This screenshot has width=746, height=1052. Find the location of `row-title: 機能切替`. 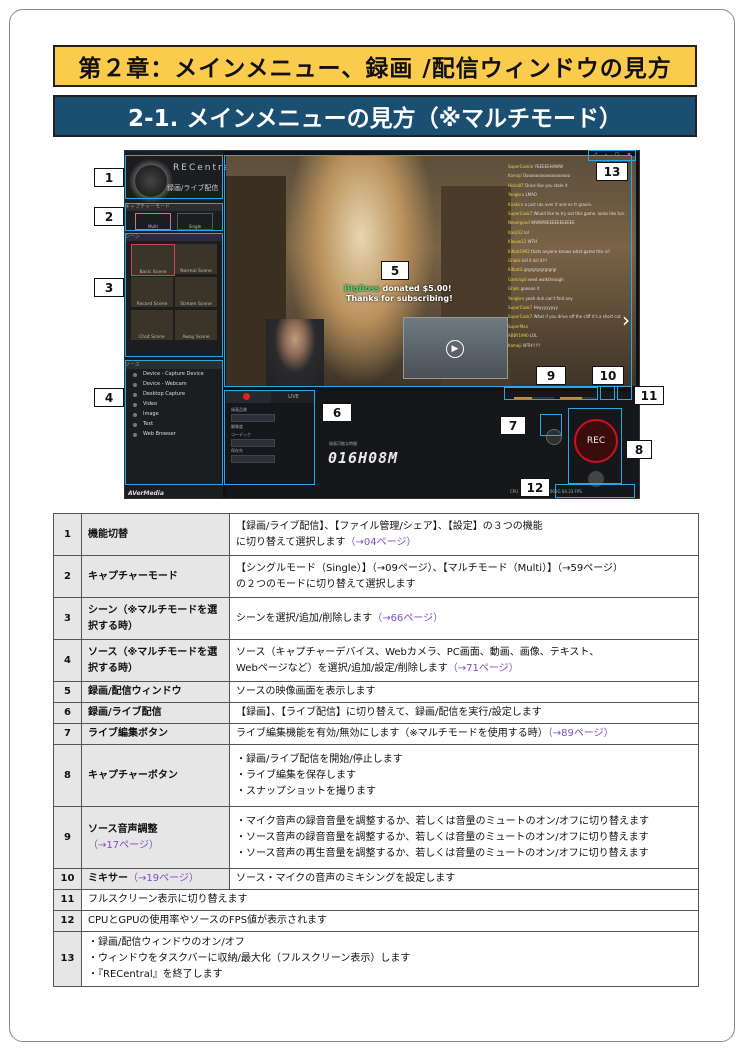

row-title: 機能切替 is located at coordinates (155, 534).